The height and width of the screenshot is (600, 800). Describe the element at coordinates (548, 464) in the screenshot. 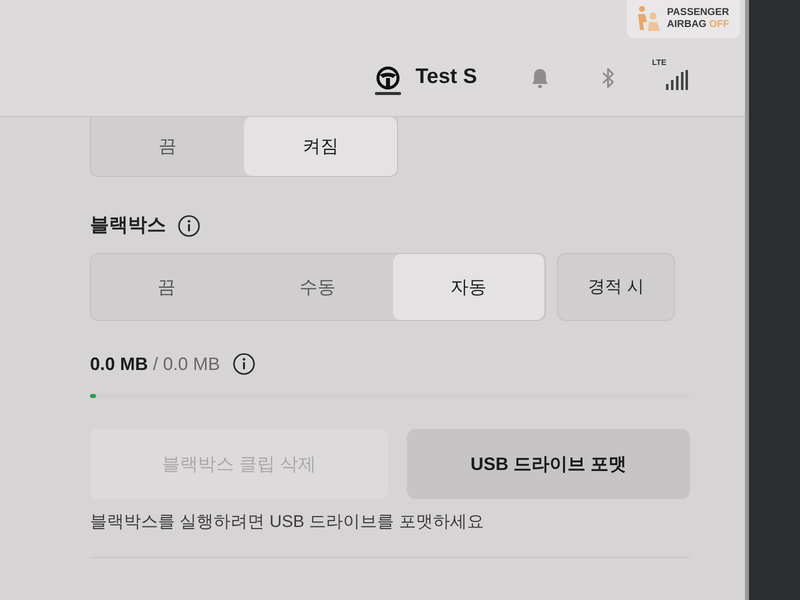

I see `format-usb-button: USB 드라이브 포맷` at that location.